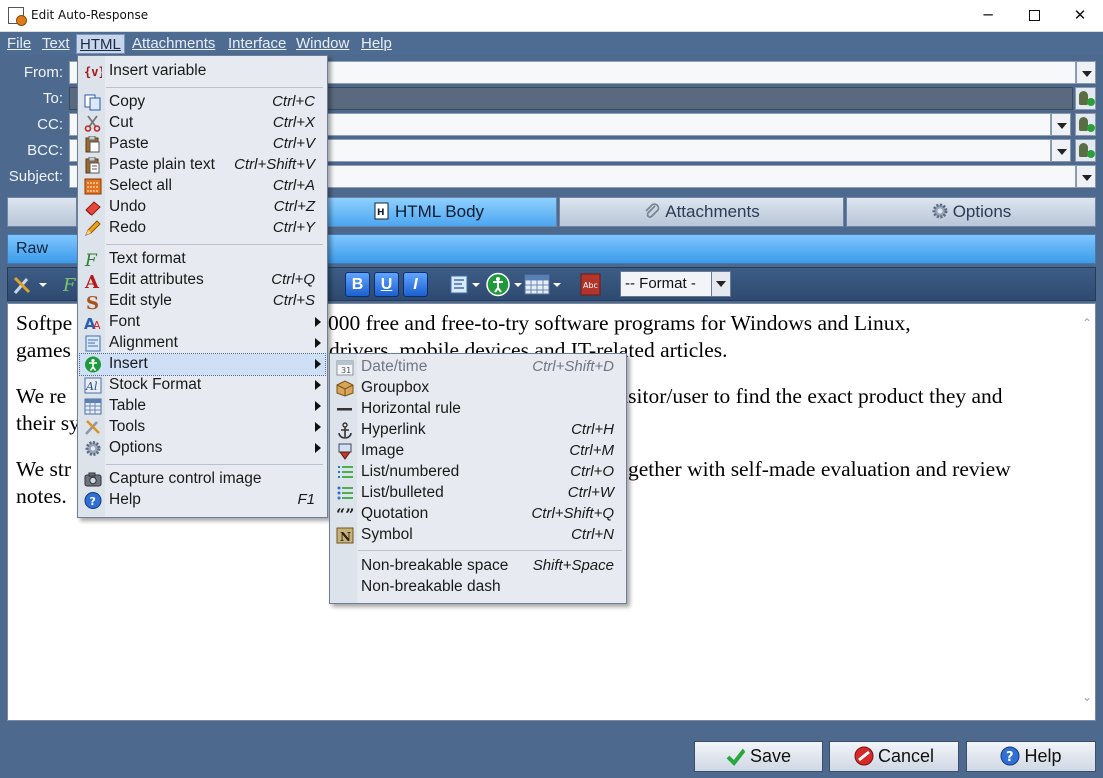 This screenshot has height=778, width=1103. Describe the element at coordinates (93, 406) in the screenshot. I see `table-icon` at that location.